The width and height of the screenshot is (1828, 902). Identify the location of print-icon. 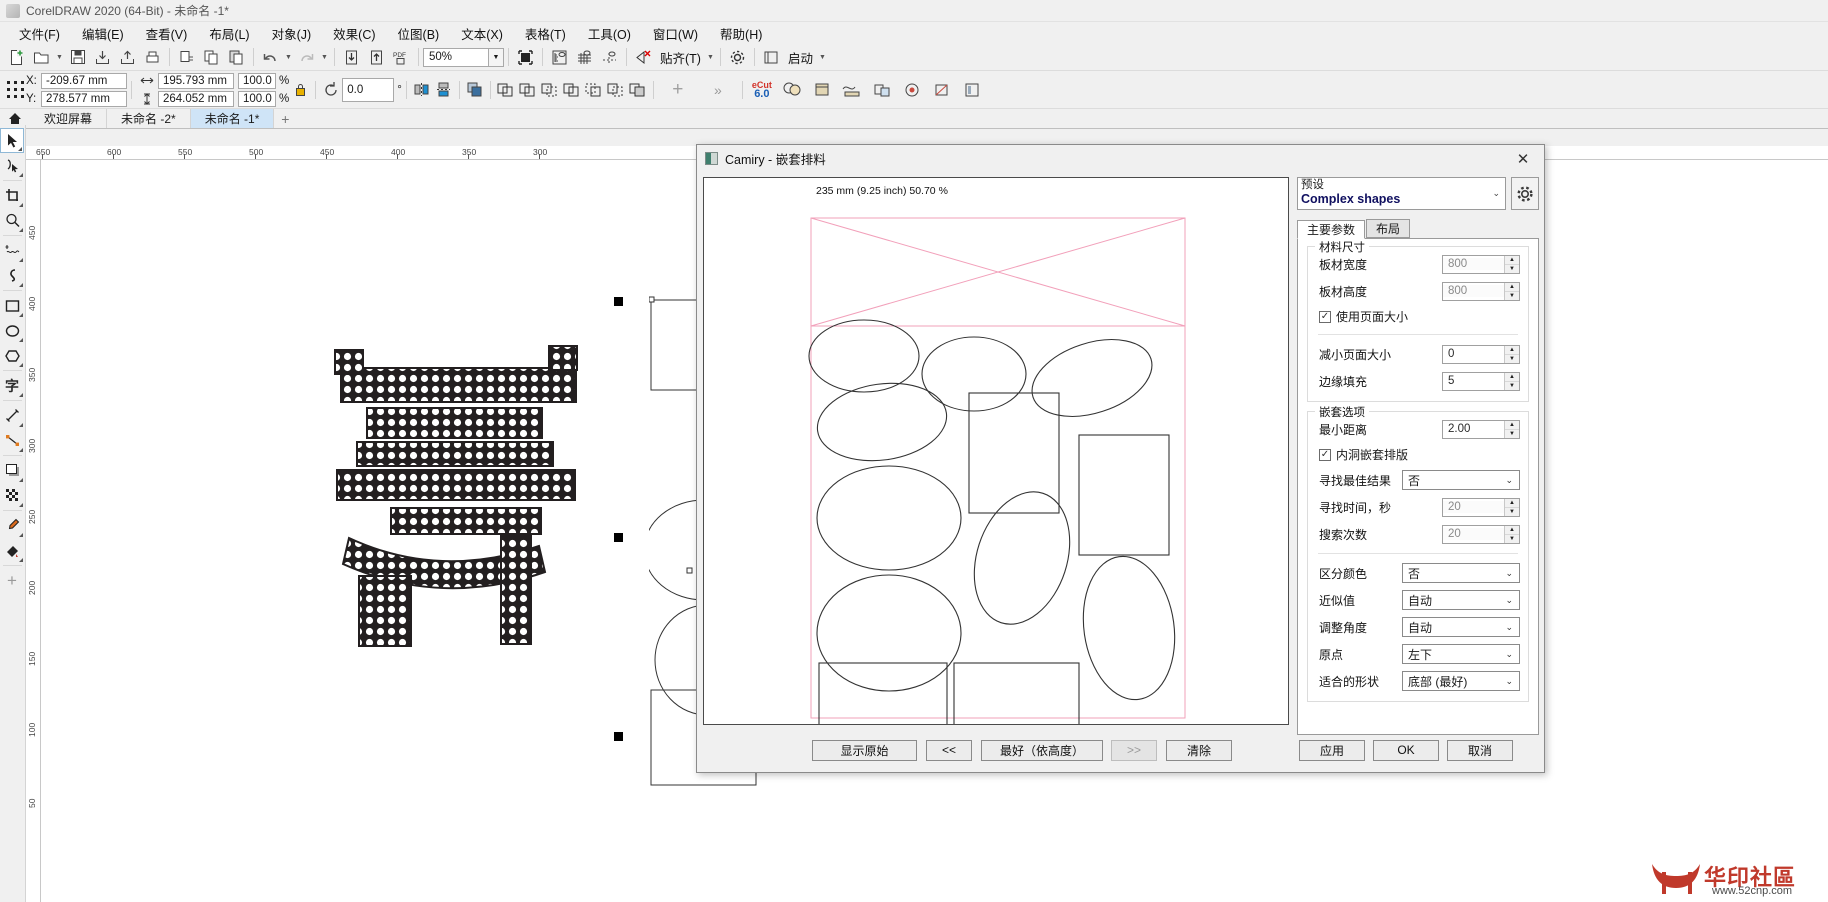
(152, 57).